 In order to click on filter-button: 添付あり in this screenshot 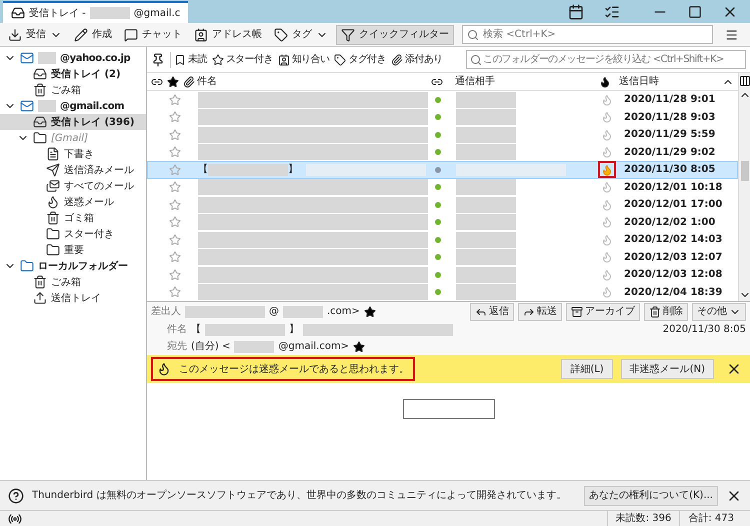, I will do `click(417, 59)`.